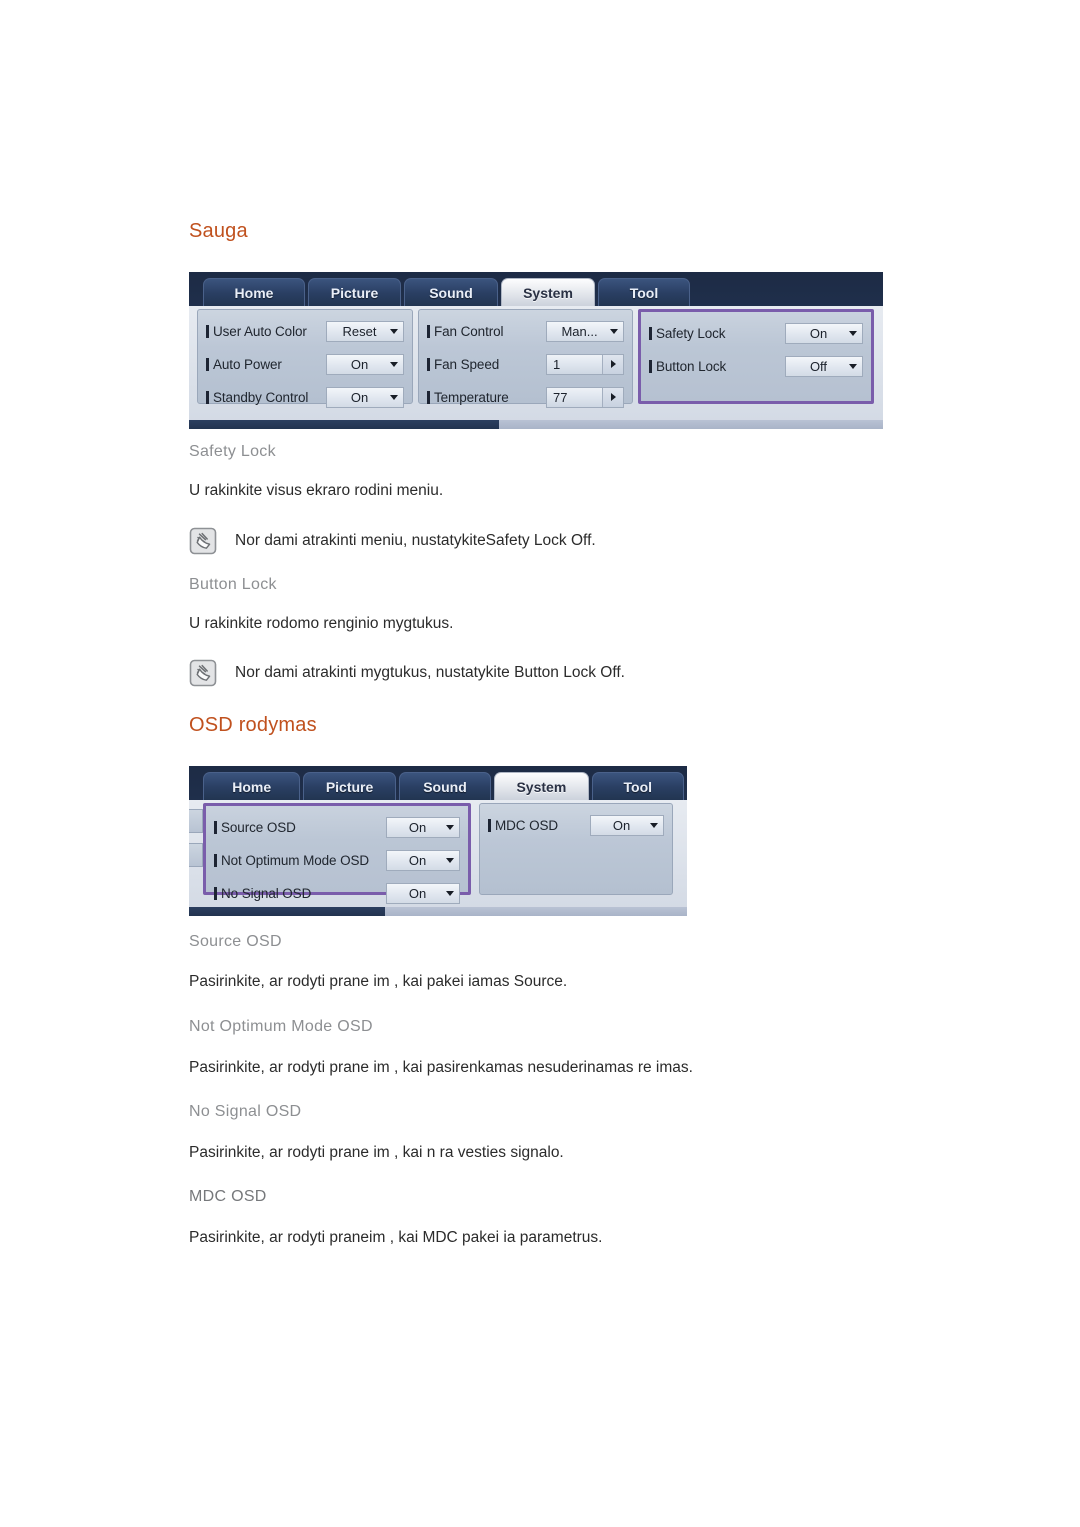 The width and height of the screenshot is (1080, 1527). Describe the element at coordinates (337, 827) in the screenshot. I see `setting-row: Source OSD On` at that location.